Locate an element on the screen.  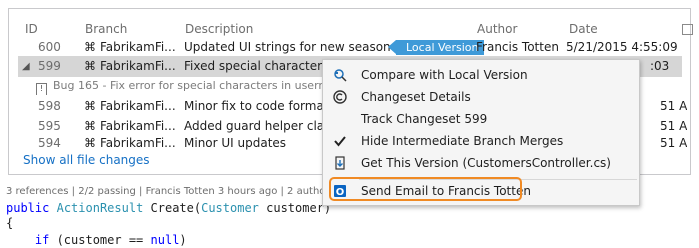
show-all-file-changes-link: Show all file changes is located at coordinates (86, 160).